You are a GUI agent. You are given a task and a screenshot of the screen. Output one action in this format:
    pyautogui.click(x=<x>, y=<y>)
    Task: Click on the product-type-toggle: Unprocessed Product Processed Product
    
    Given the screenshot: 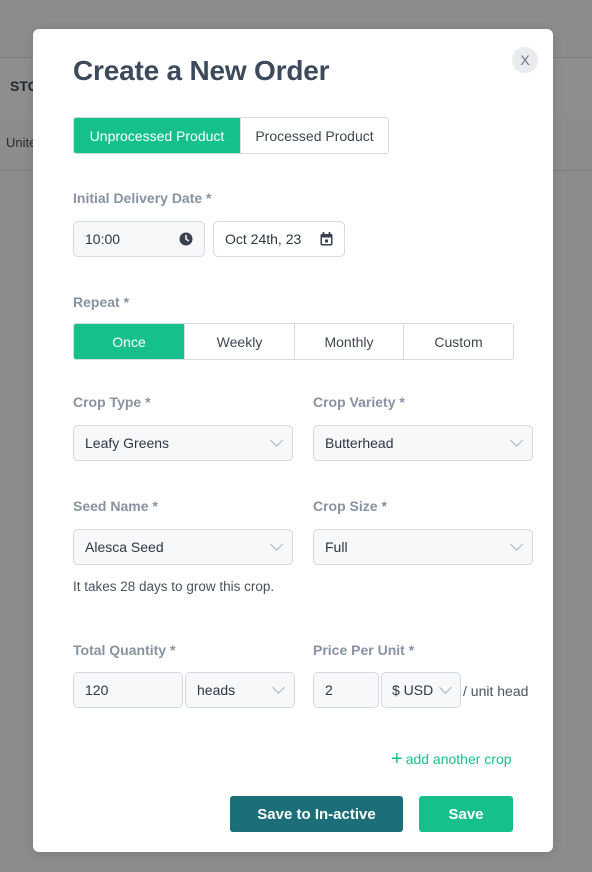 What is the action you would take?
    pyautogui.click(x=231, y=135)
    